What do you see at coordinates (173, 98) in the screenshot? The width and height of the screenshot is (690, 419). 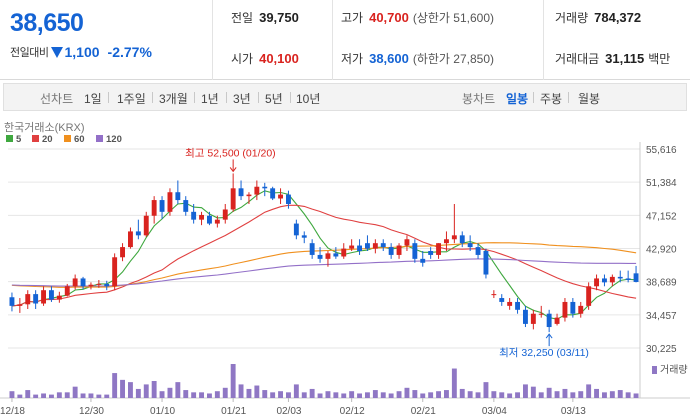 I see `period-3m: 3개월` at bounding box center [173, 98].